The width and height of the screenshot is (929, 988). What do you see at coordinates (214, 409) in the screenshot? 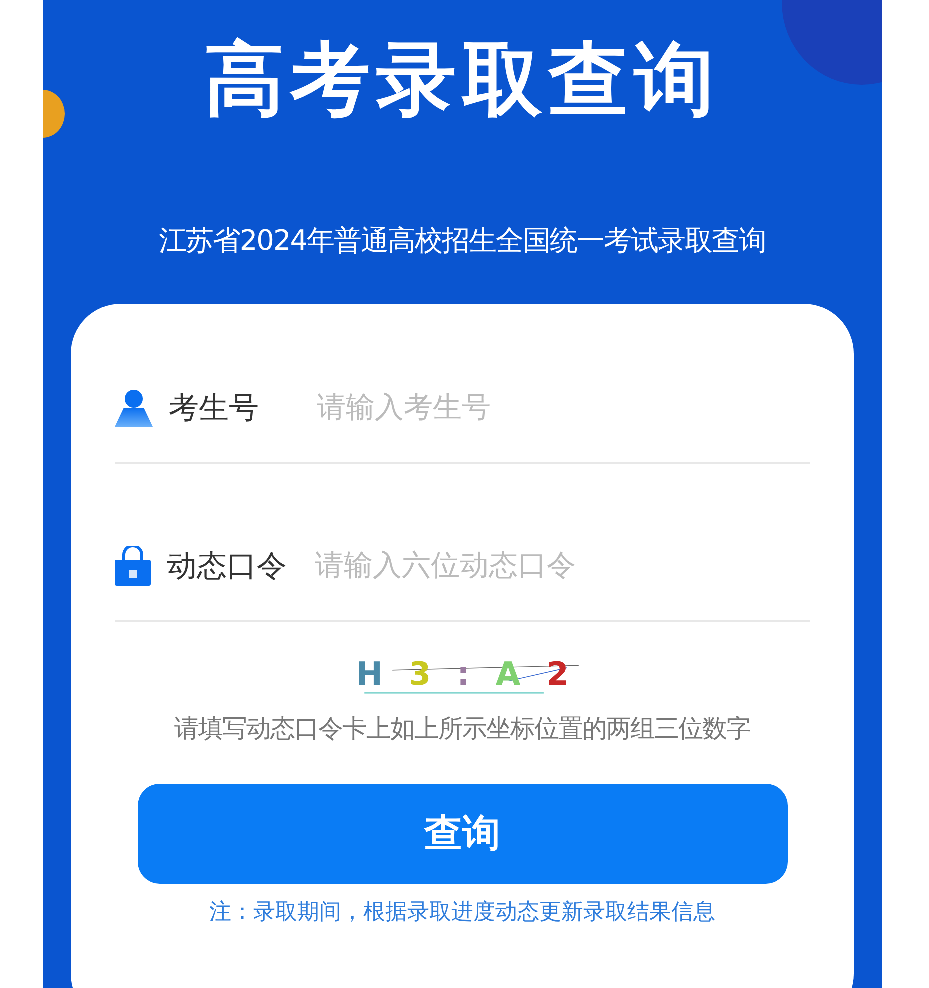
I see `field-label: 考生号` at bounding box center [214, 409].